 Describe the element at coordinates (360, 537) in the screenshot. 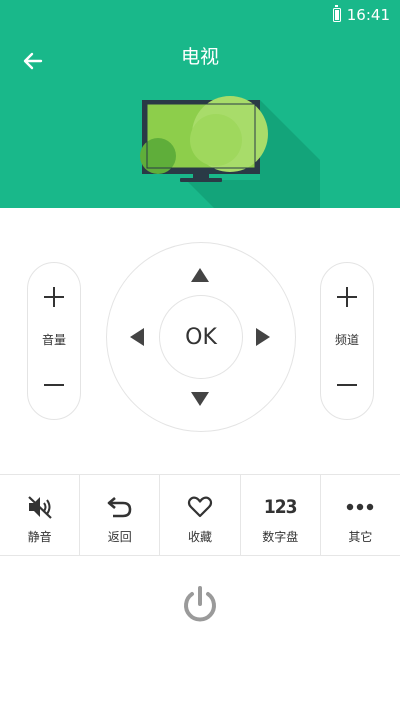

I see `more-label: 其它` at that location.